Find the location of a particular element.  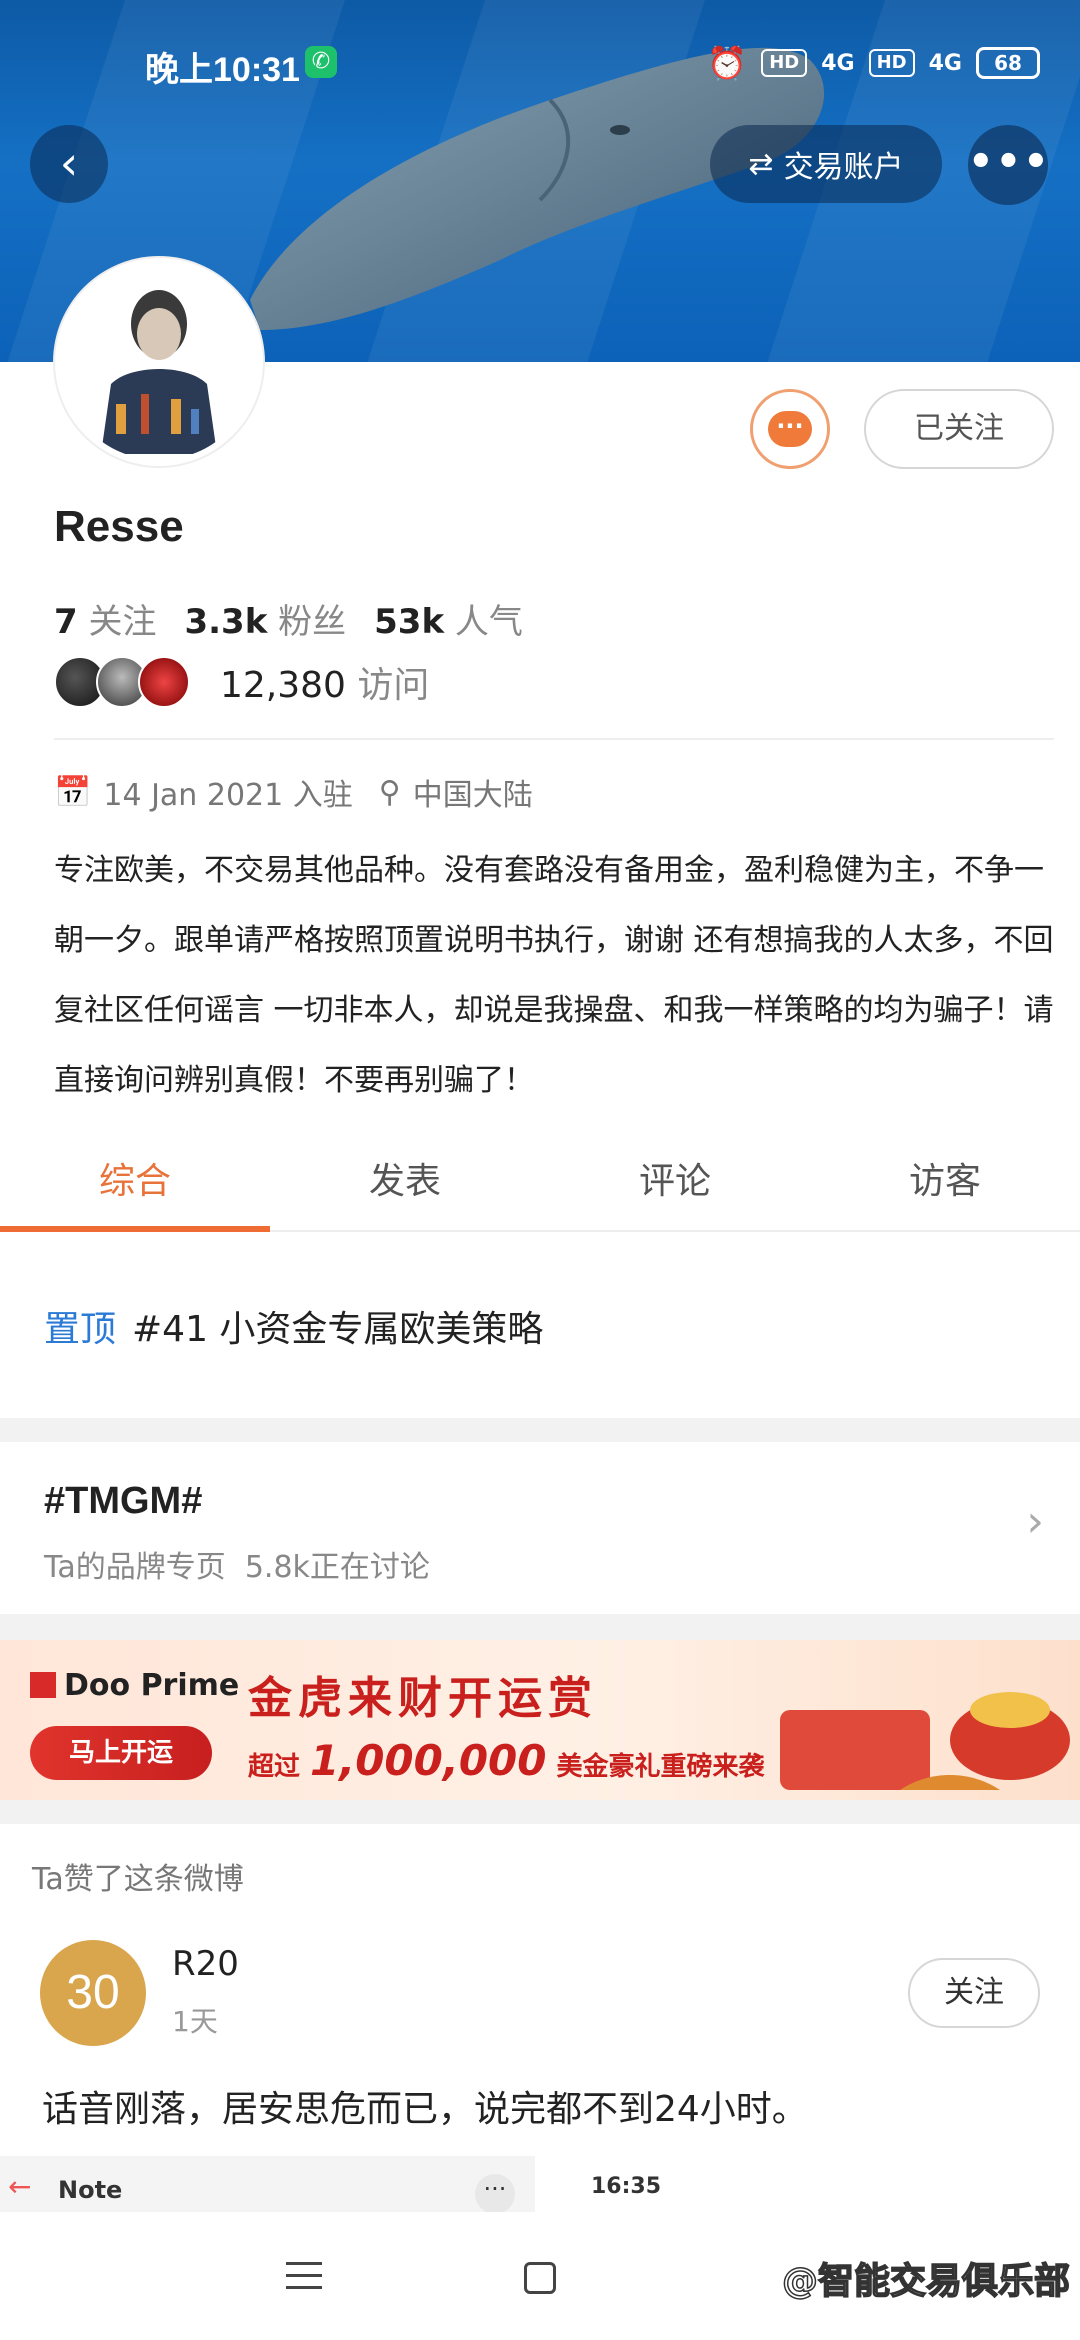

pinned-post: 置顶 #41 小资金专属欧美策略 is located at coordinates (293, 1326).